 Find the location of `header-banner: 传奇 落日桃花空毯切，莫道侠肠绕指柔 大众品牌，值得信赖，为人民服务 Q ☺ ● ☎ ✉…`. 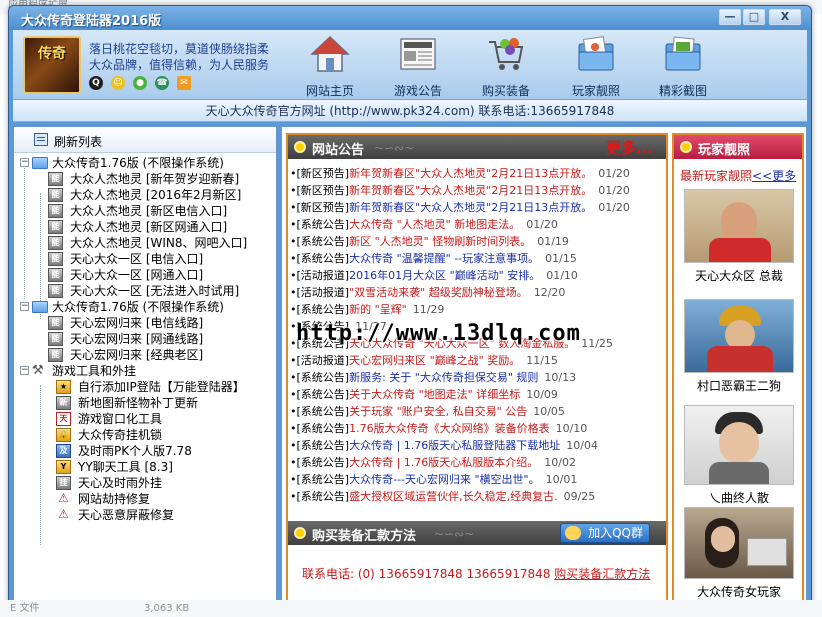

header-banner: 传奇 落日桃花空毯切，莫道侠肠绕指柔 大众品牌，值得信赖，为人民服务 Q ☺ ● ☎ ✉… is located at coordinates (410, 65).